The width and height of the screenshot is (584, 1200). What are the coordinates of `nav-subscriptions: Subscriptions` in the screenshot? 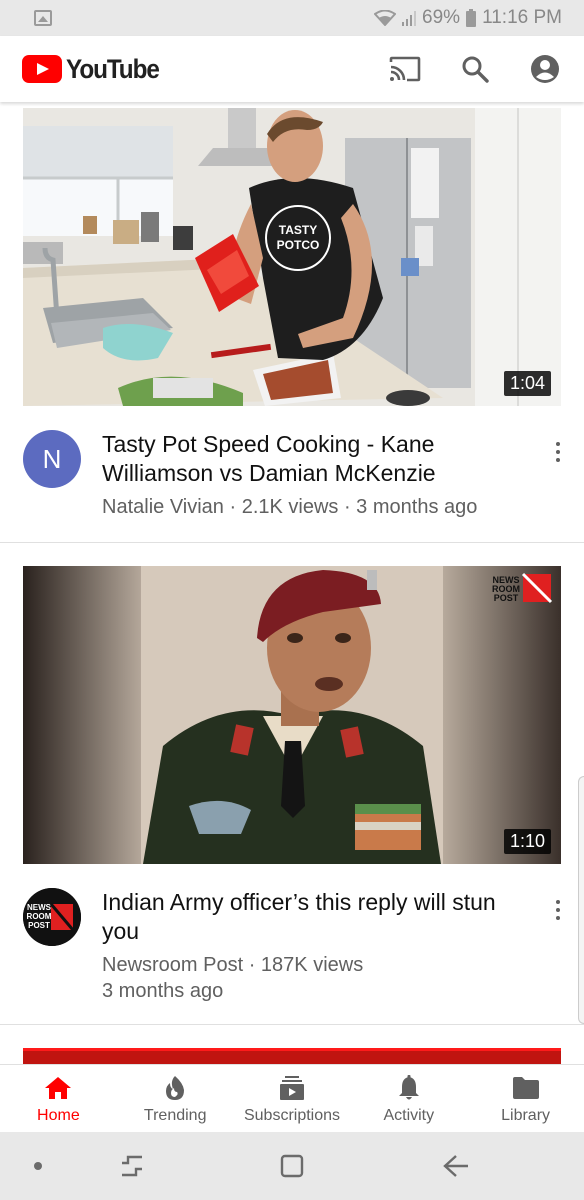 It's located at (292, 1098).